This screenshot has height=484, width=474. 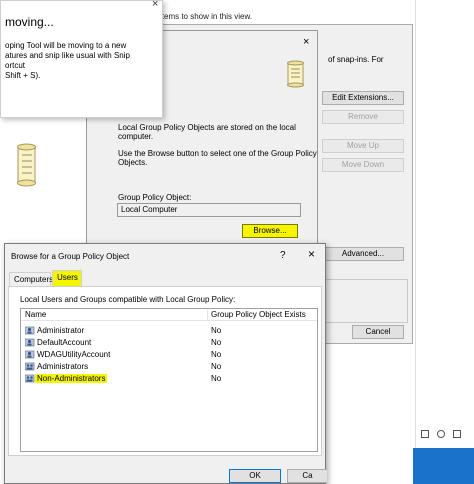 What do you see at coordinates (66, 45) in the screenshot?
I see `notification-line-1: oping Tool will be moving to a new` at bounding box center [66, 45].